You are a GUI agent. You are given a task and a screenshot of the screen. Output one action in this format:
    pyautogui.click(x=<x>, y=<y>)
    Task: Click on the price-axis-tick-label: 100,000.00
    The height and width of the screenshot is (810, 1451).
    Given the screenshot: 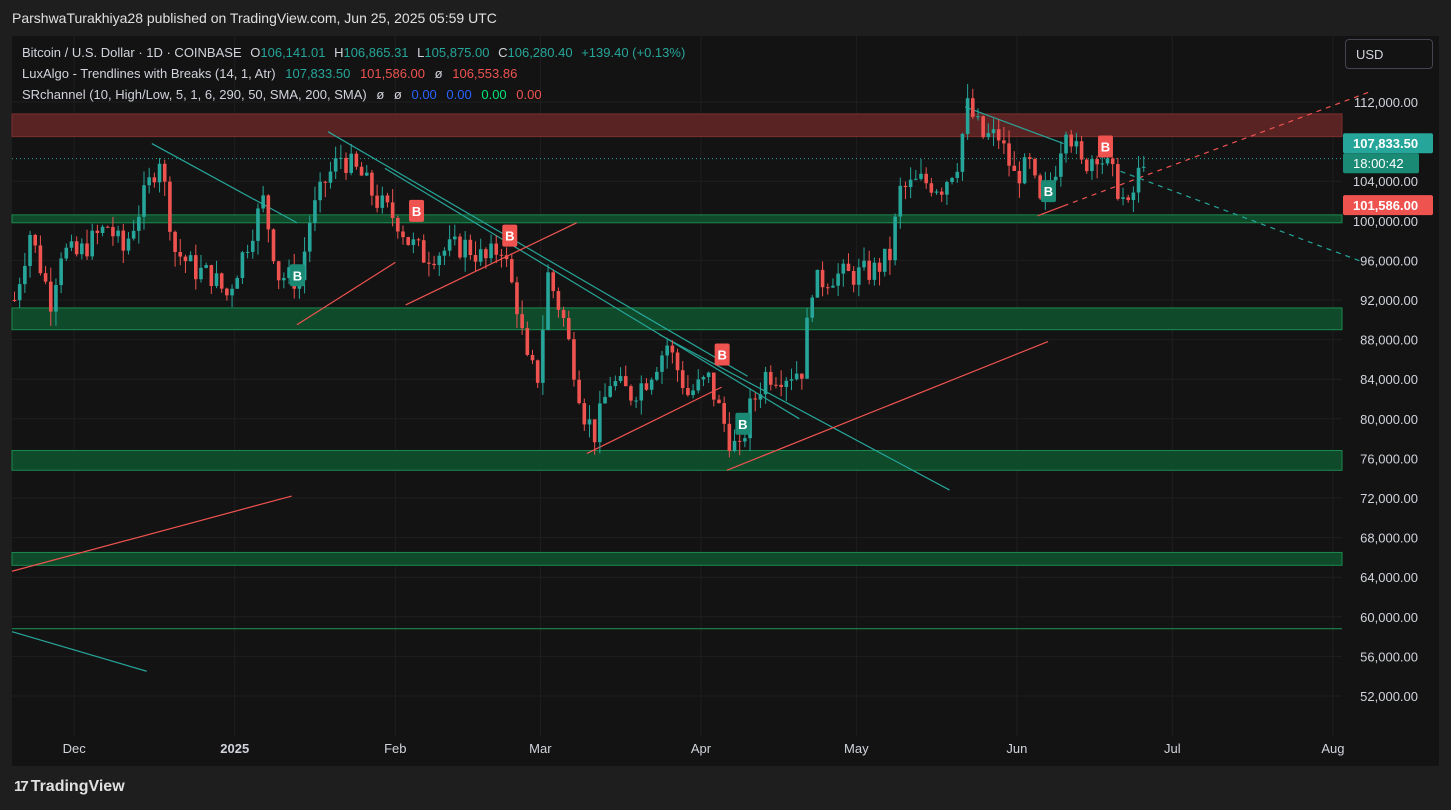 What is the action you would take?
    pyautogui.click(x=1385, y=221)
    